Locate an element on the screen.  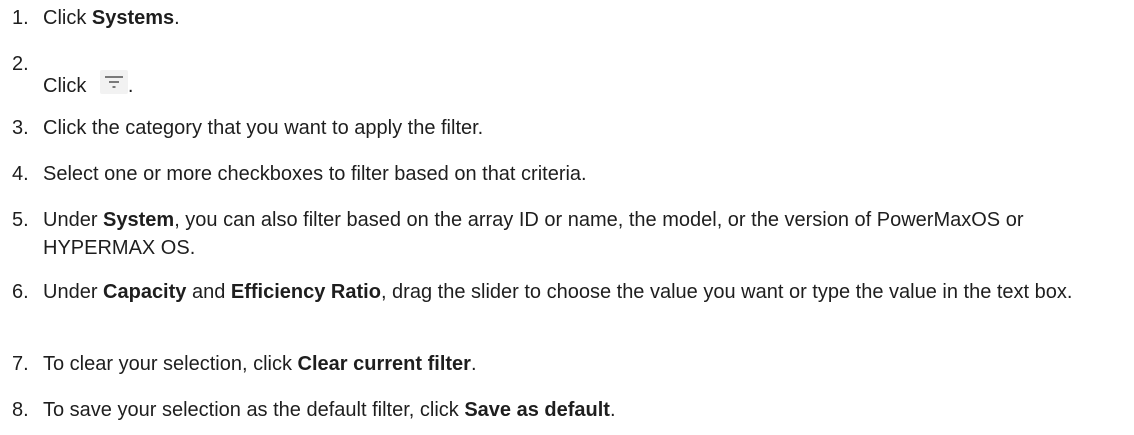
ui-term-efficiency-ratio: Efficiency Ratio is located at coordinates (305, 292).